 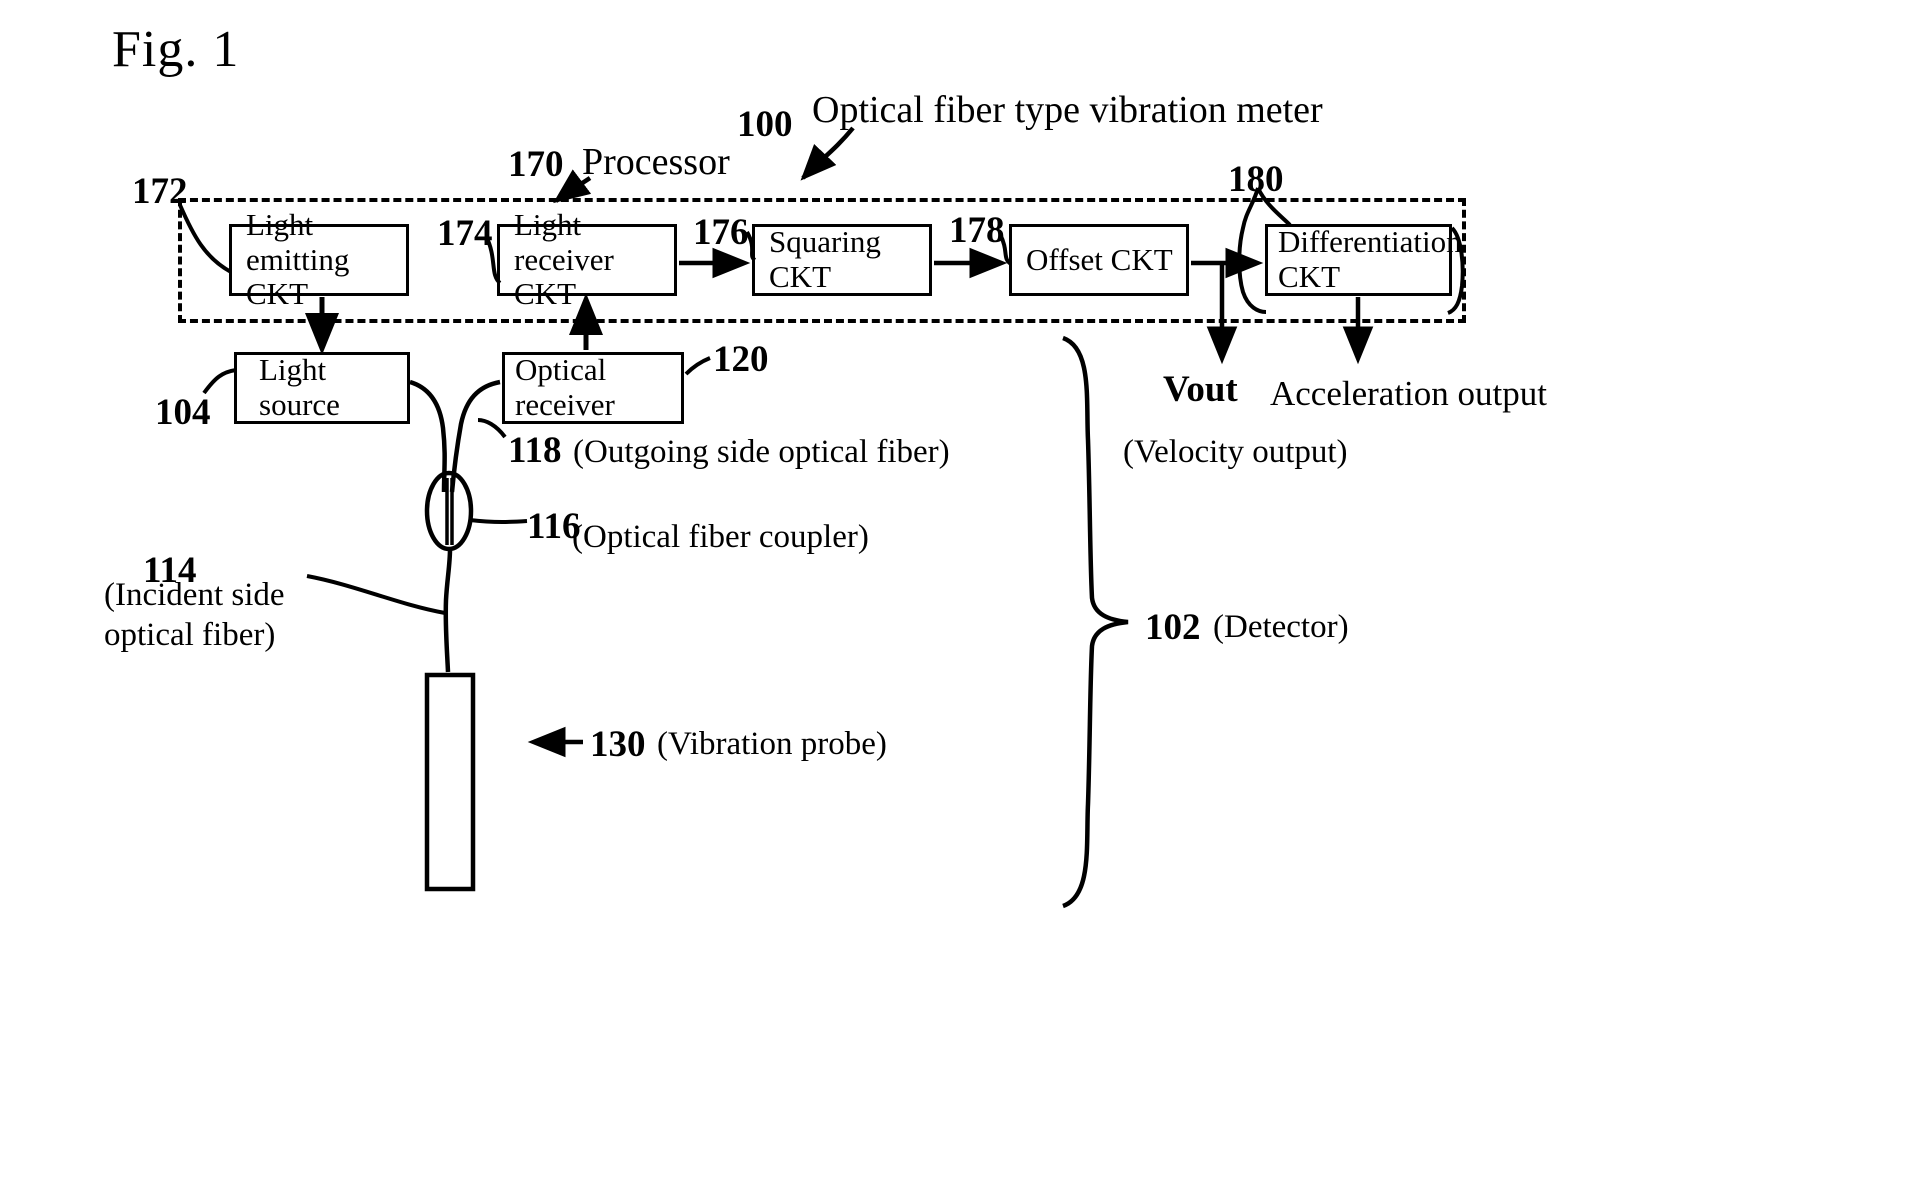 I want to click on vout-label: Vout, so click(x=1200, y=389).